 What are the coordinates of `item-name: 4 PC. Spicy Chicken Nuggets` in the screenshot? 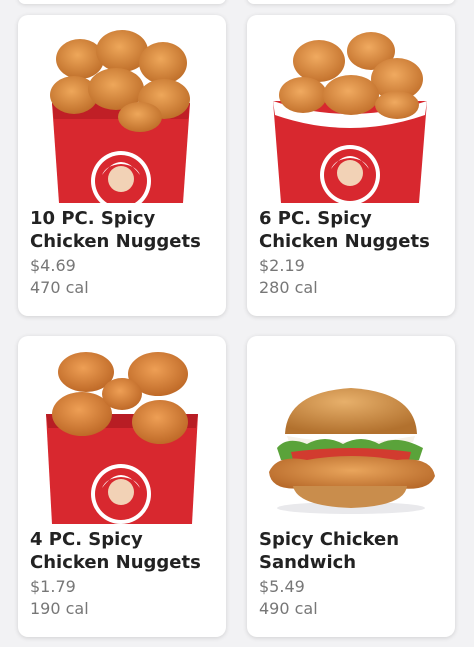 It's located at (115, 551).